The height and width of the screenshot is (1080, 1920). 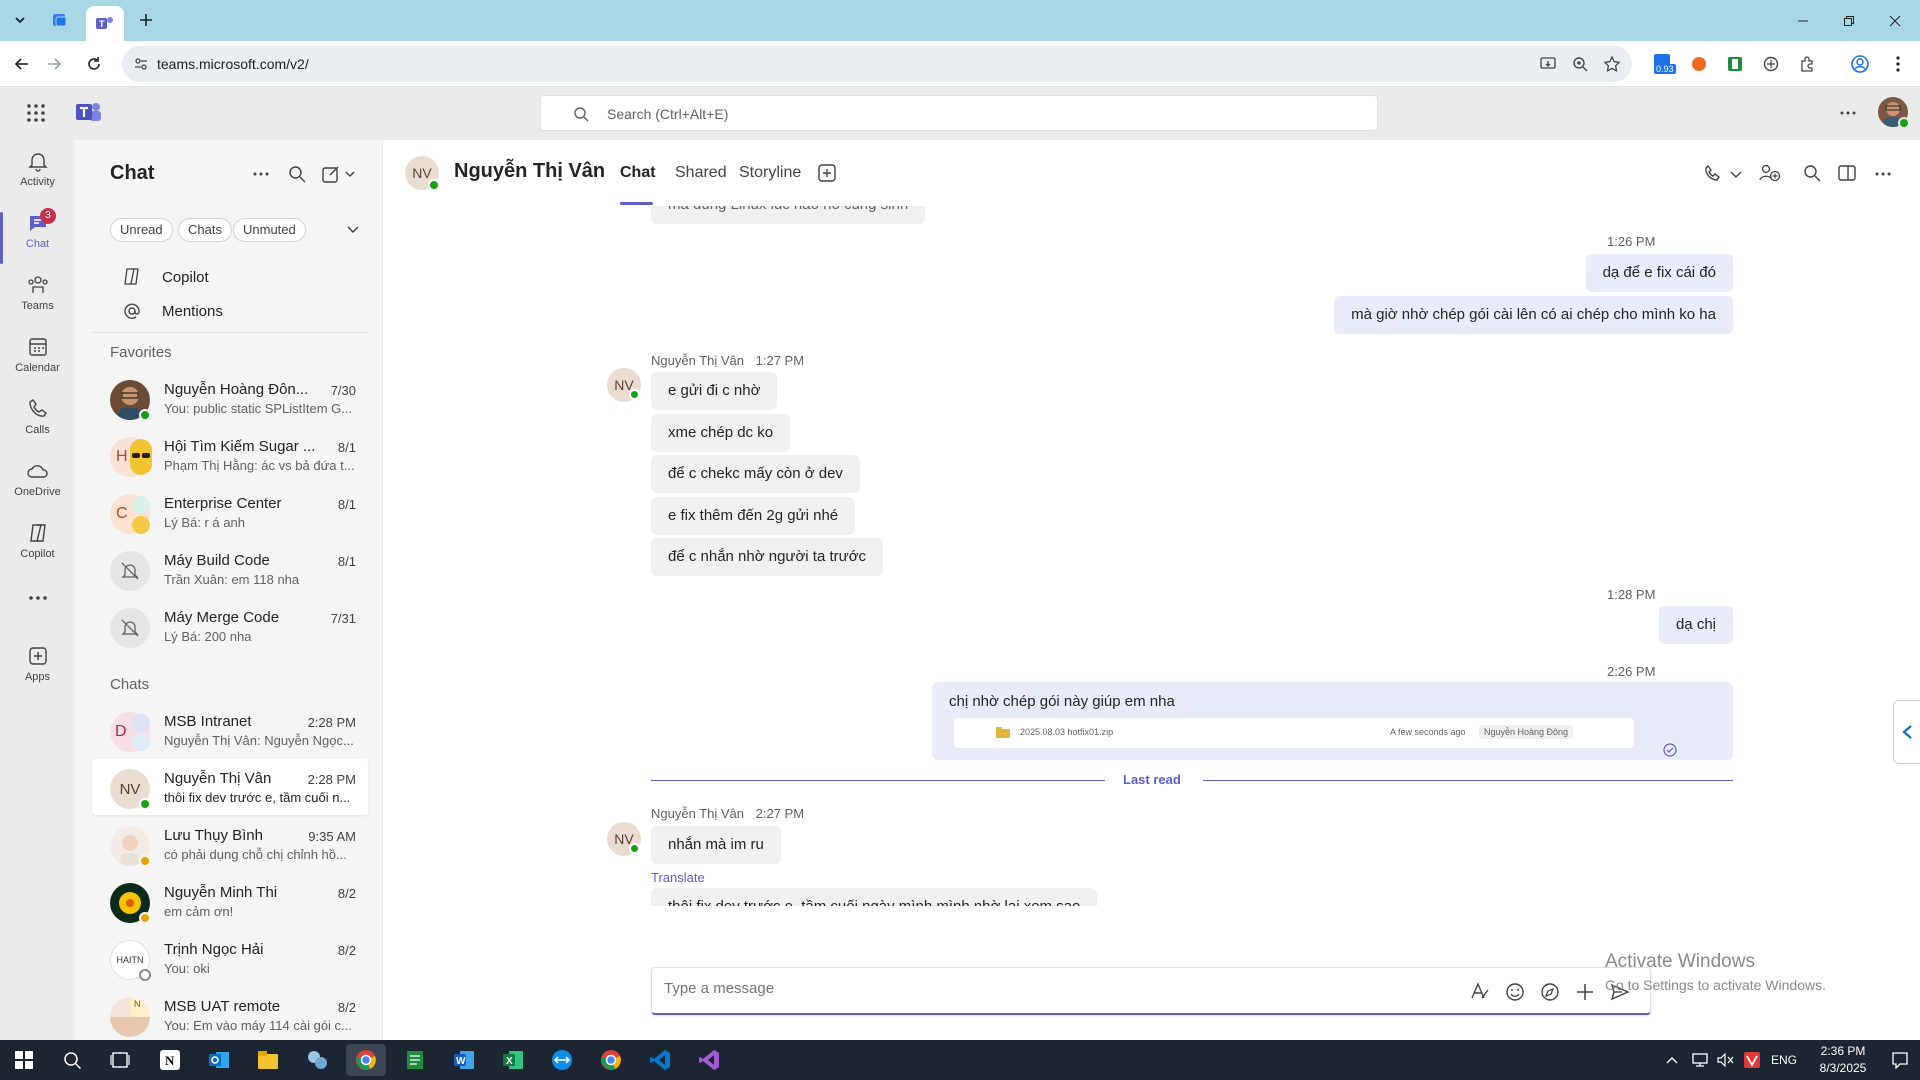 I want to click on popout-chat-icon, so click(x=1847, y=173).